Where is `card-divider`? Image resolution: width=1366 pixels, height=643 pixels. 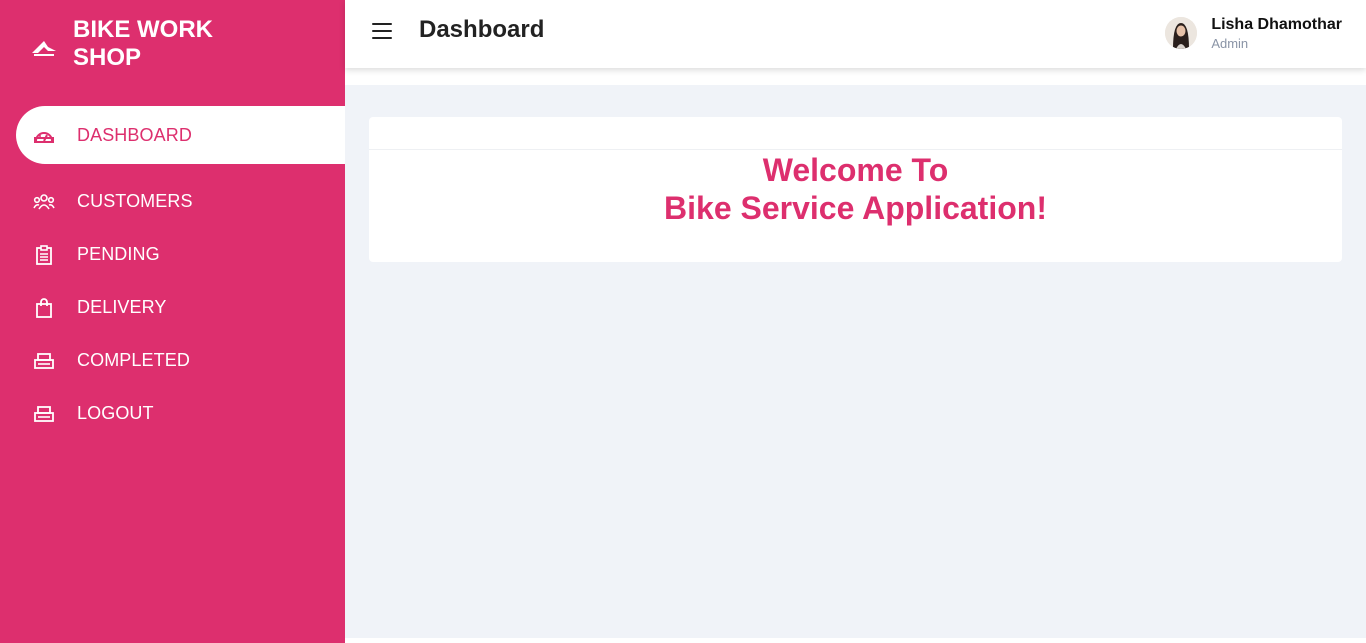 card-divider is located at coordinates (855, 149).